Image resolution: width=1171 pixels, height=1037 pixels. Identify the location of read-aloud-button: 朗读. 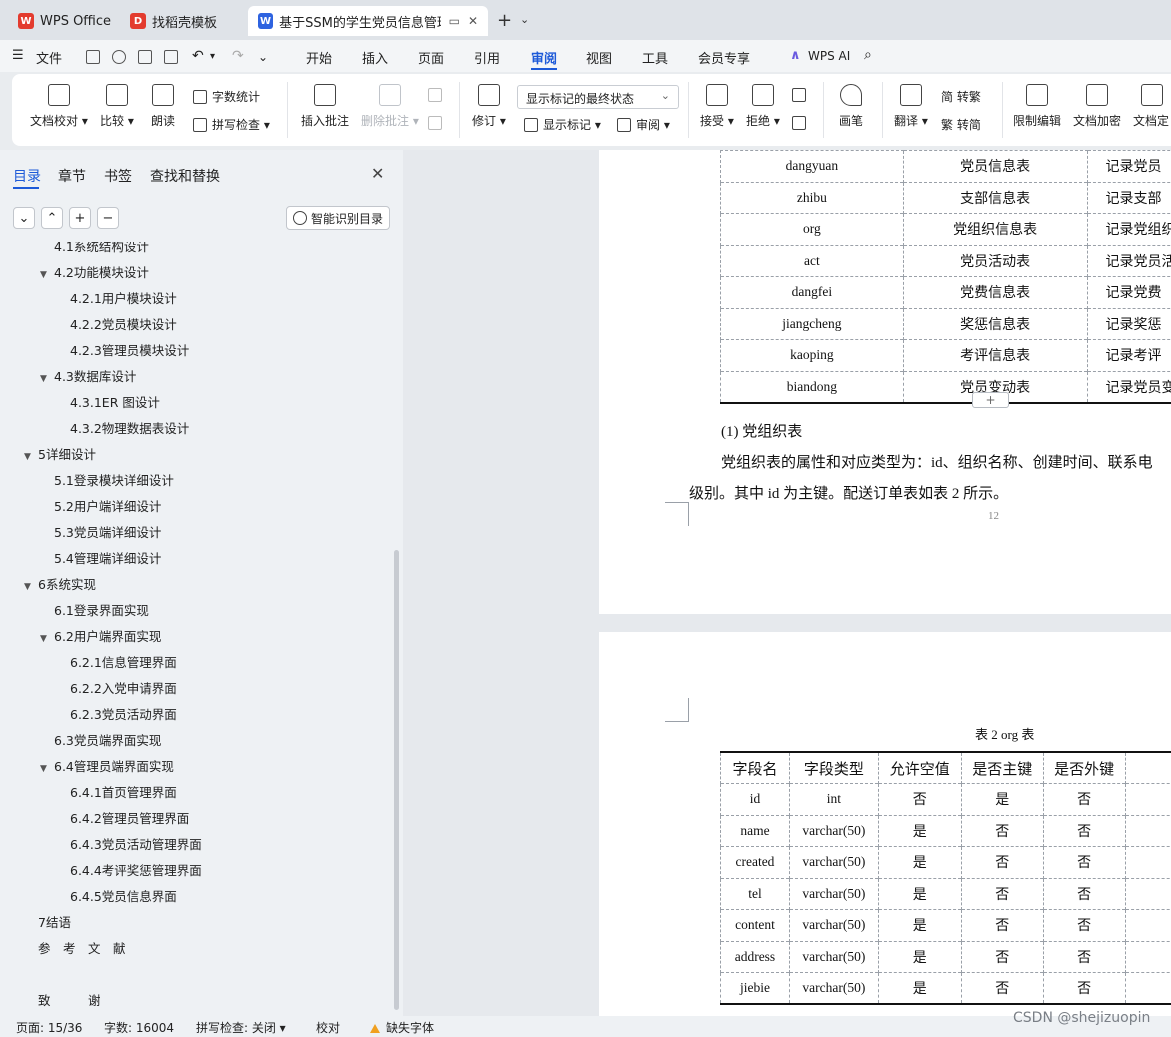
(163, 106).